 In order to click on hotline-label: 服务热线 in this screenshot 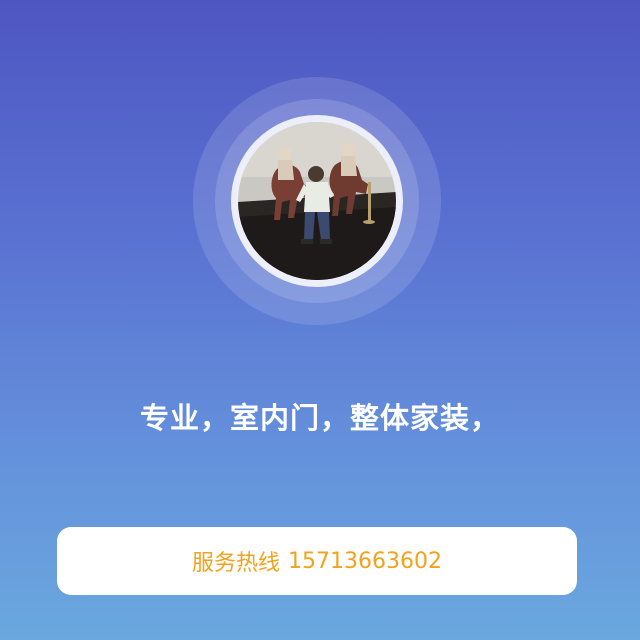, I will do `click(236, 563)`.